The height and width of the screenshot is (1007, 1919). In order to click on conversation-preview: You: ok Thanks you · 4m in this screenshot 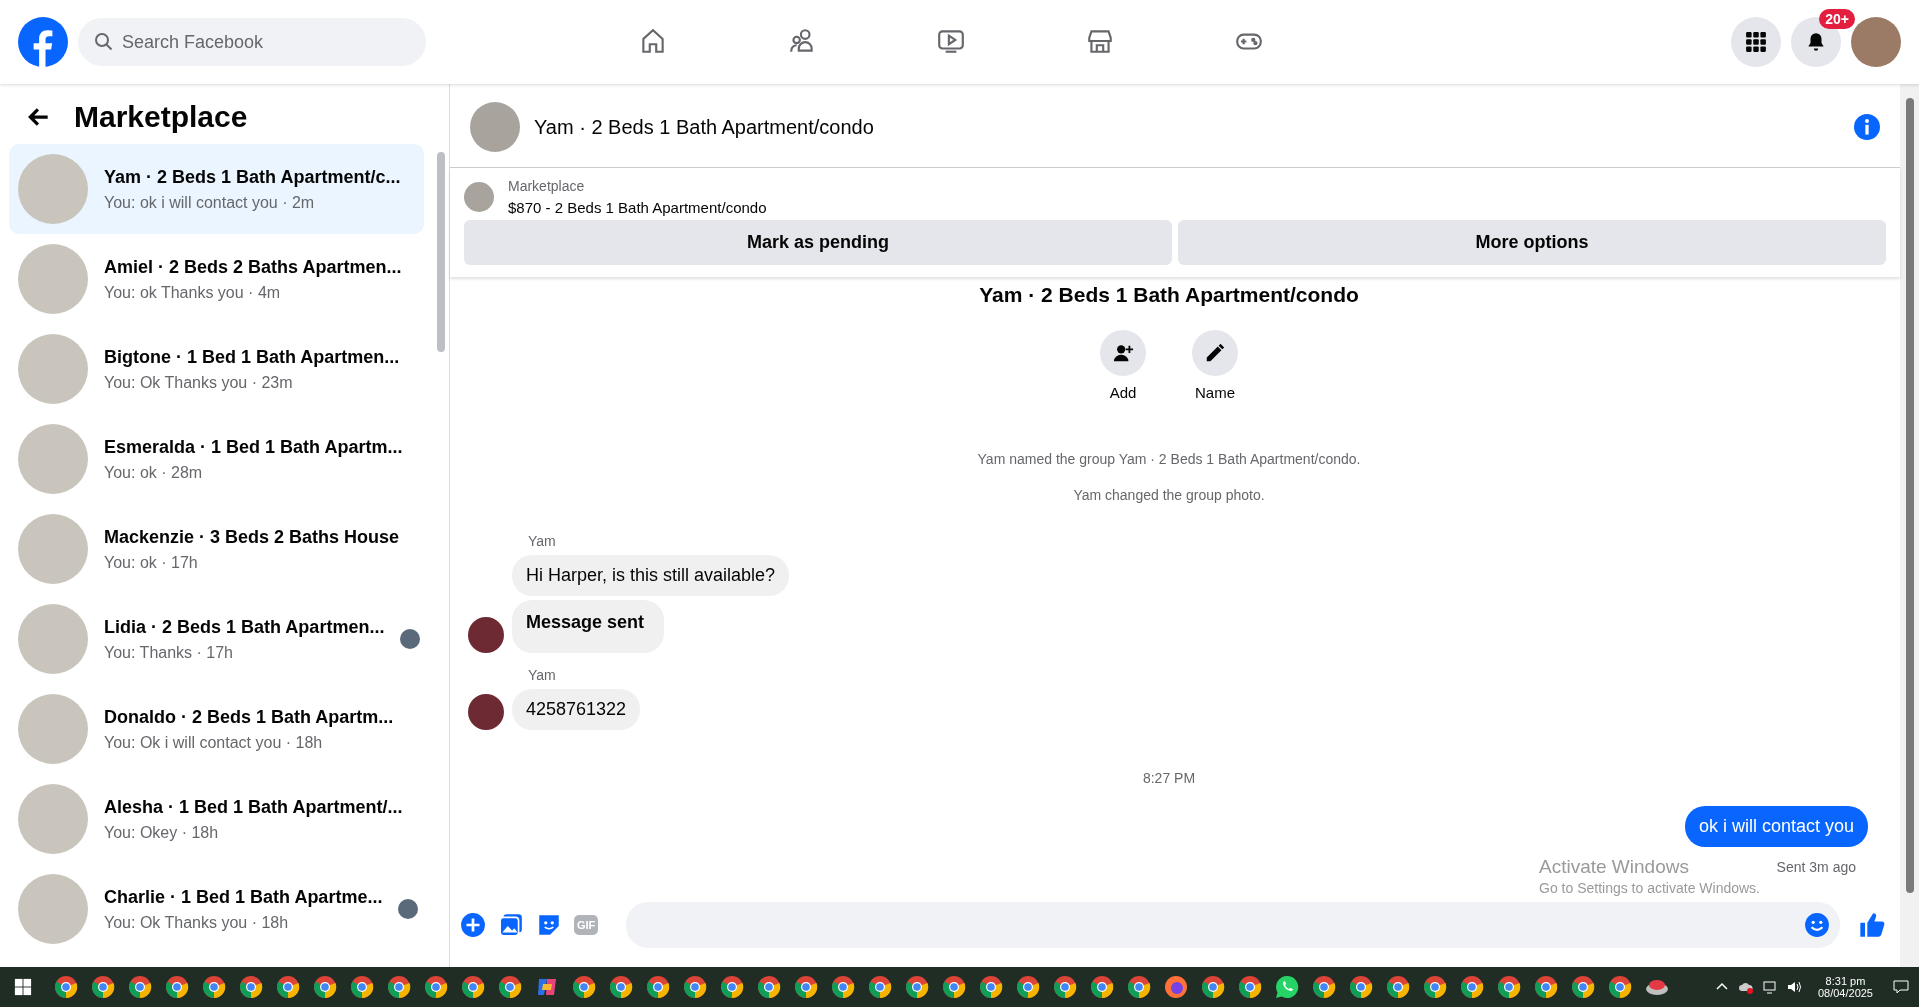, I will do `click(193, 292)`.